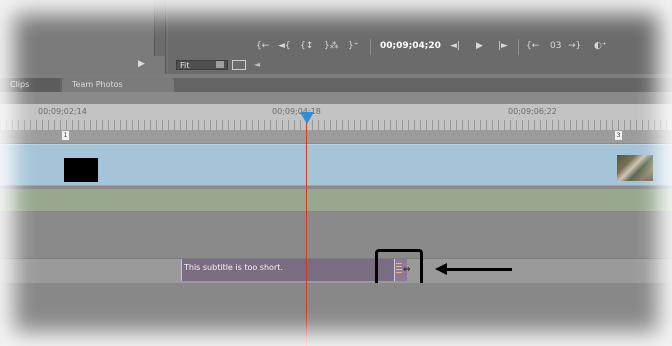 Image resolution: width=672 pixels, height=346 pixels. I want to click on work-area-bar, so click(336, 136).